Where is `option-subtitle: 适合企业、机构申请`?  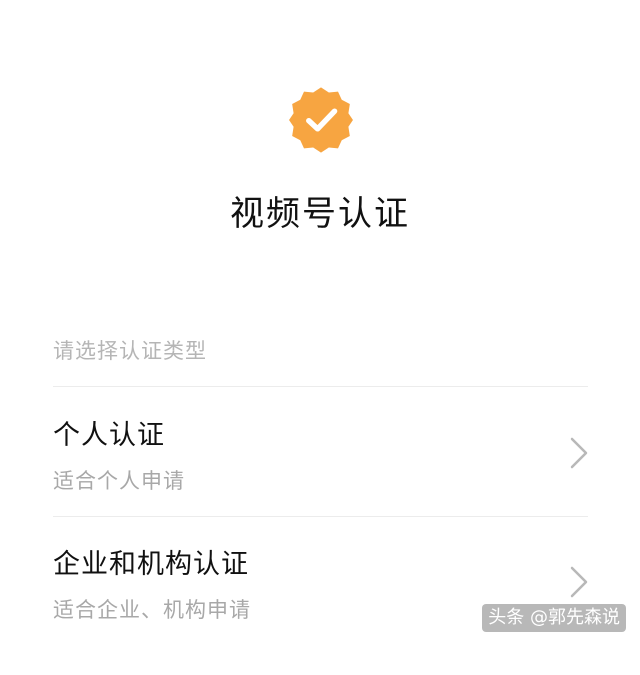 option-subtitle: 适合企业、机构申请 is located at coordinates (152, 610).